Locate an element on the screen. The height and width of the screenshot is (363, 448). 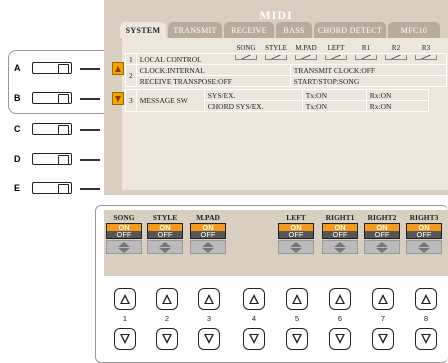
button-b-pill is located at coordinates (52, 98).